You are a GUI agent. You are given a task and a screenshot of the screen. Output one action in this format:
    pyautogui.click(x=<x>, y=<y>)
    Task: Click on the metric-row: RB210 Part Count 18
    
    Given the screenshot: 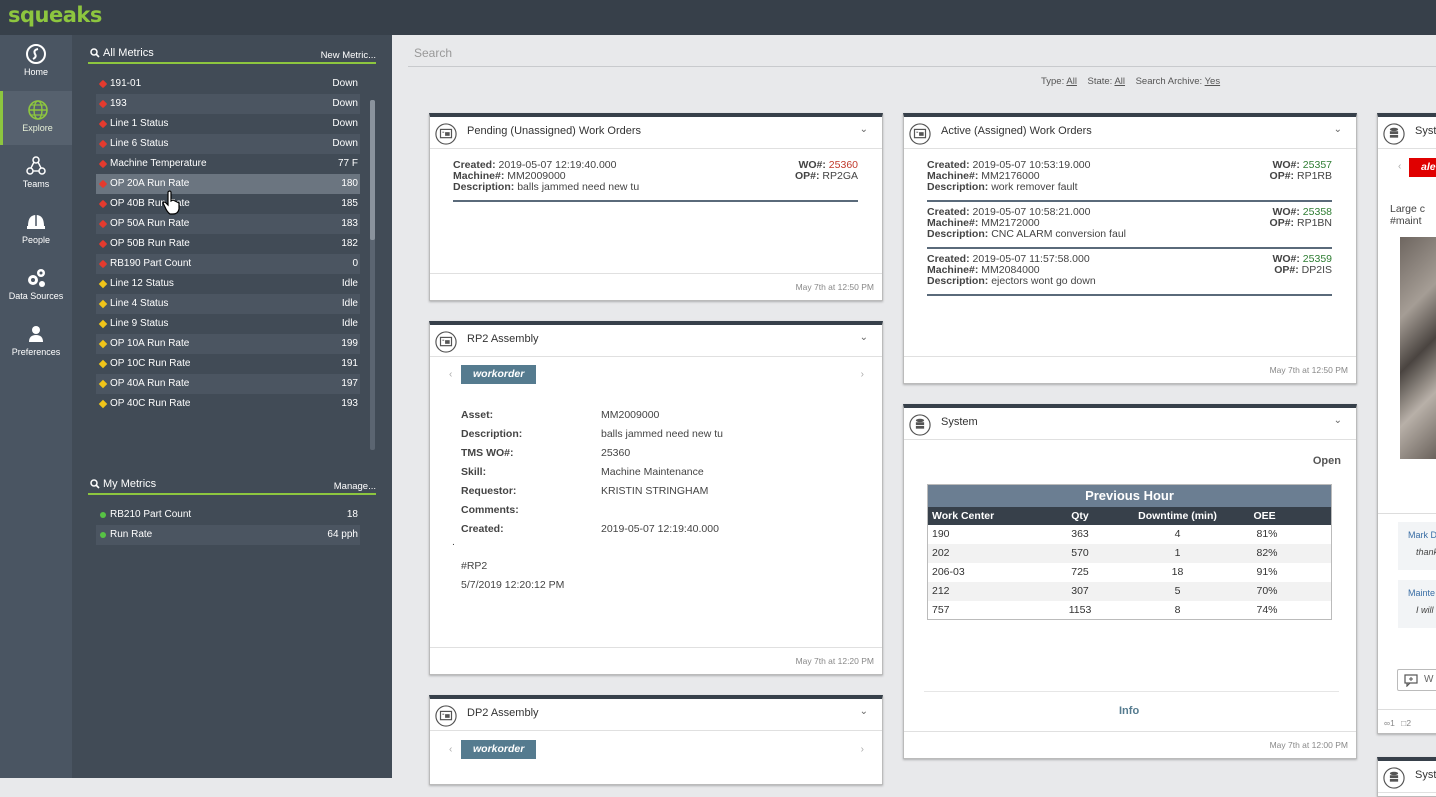 What is the action you would take?
    pyautogui.click(x=228, y=515)
    